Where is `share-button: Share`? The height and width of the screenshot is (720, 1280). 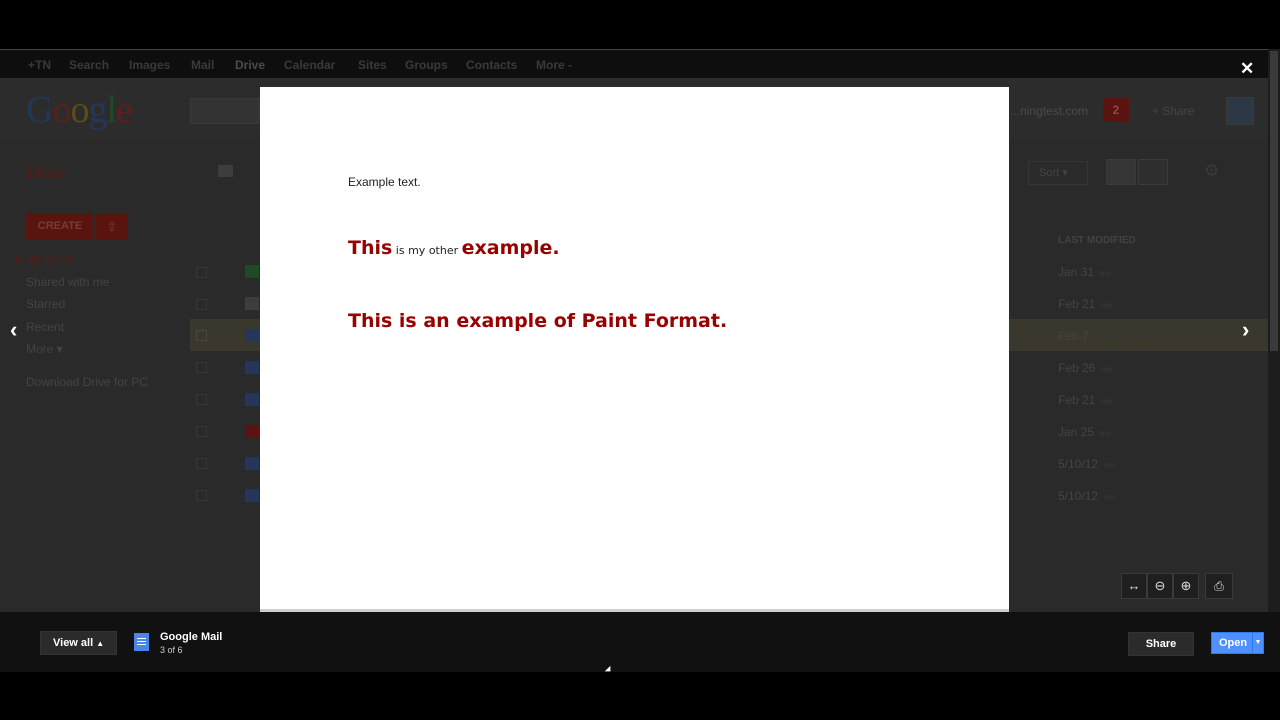
share-button: Share is located at coordinates (1161, 644).